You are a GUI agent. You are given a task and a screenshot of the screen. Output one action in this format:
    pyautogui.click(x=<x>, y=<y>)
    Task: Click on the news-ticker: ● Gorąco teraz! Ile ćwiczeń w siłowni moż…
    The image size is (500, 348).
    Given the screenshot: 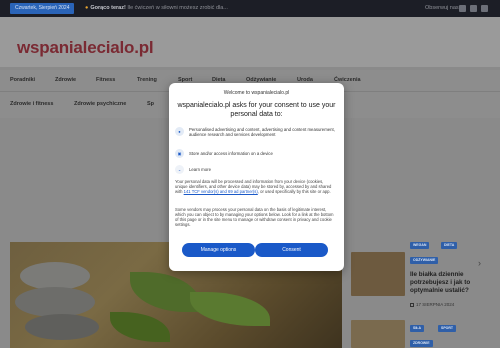 What is the action you would take?
    pyautogui.click(x=156, y=8)
    